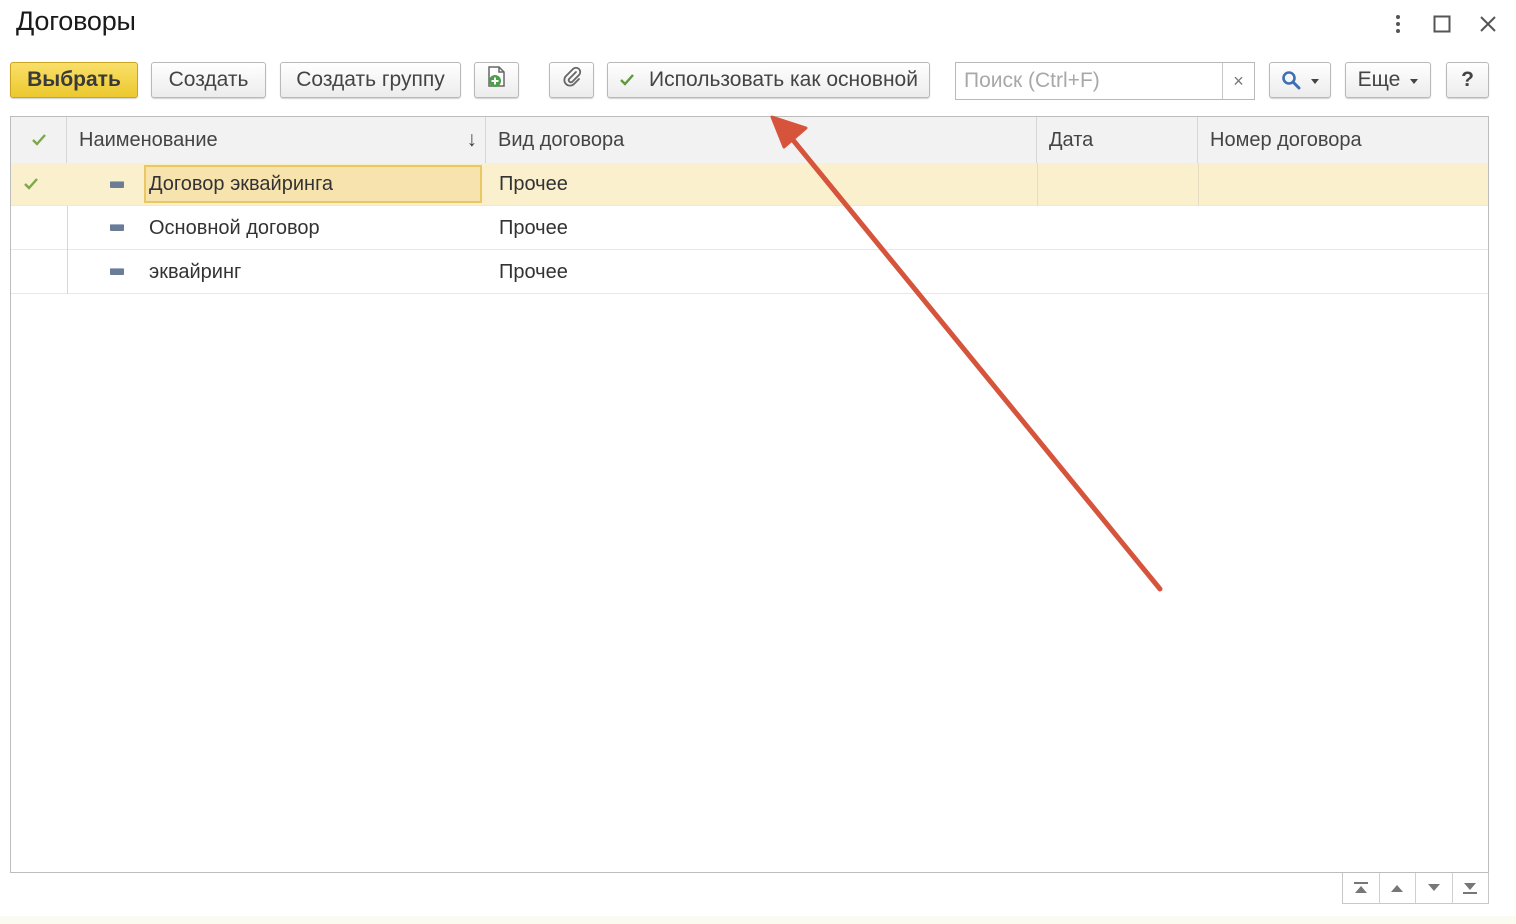  Describe the element at coordinates (195, 271) in the screenshot. I see `cell-name: эквайринг` at that location.